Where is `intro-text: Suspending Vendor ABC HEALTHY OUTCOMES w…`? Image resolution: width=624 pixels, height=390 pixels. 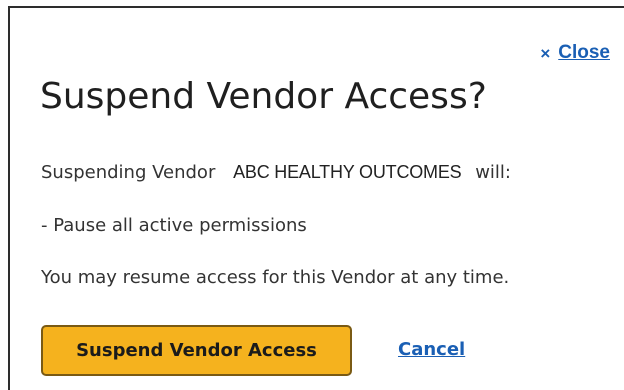
intro-text: Suspending Vendor ABC HEALTHY OUTCOMES w… is located at coordinates (276, 172).